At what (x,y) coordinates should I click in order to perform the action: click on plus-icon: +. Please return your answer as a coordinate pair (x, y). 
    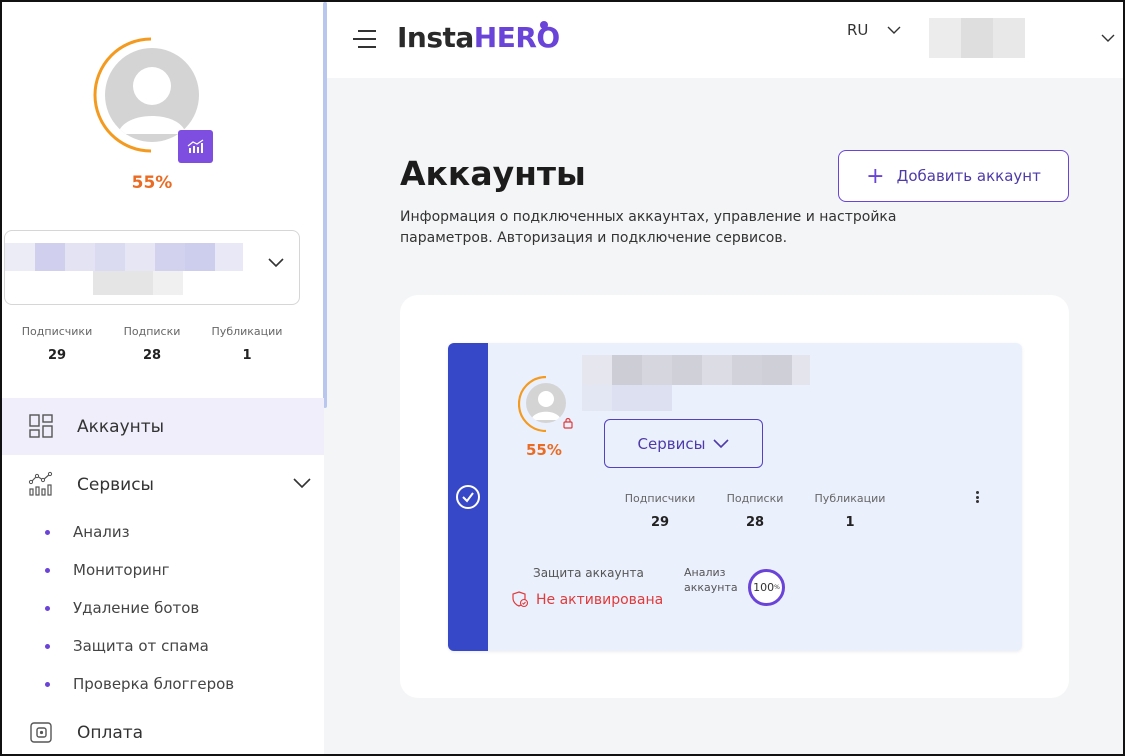
    Looking at the image, I should click on (875, 176).